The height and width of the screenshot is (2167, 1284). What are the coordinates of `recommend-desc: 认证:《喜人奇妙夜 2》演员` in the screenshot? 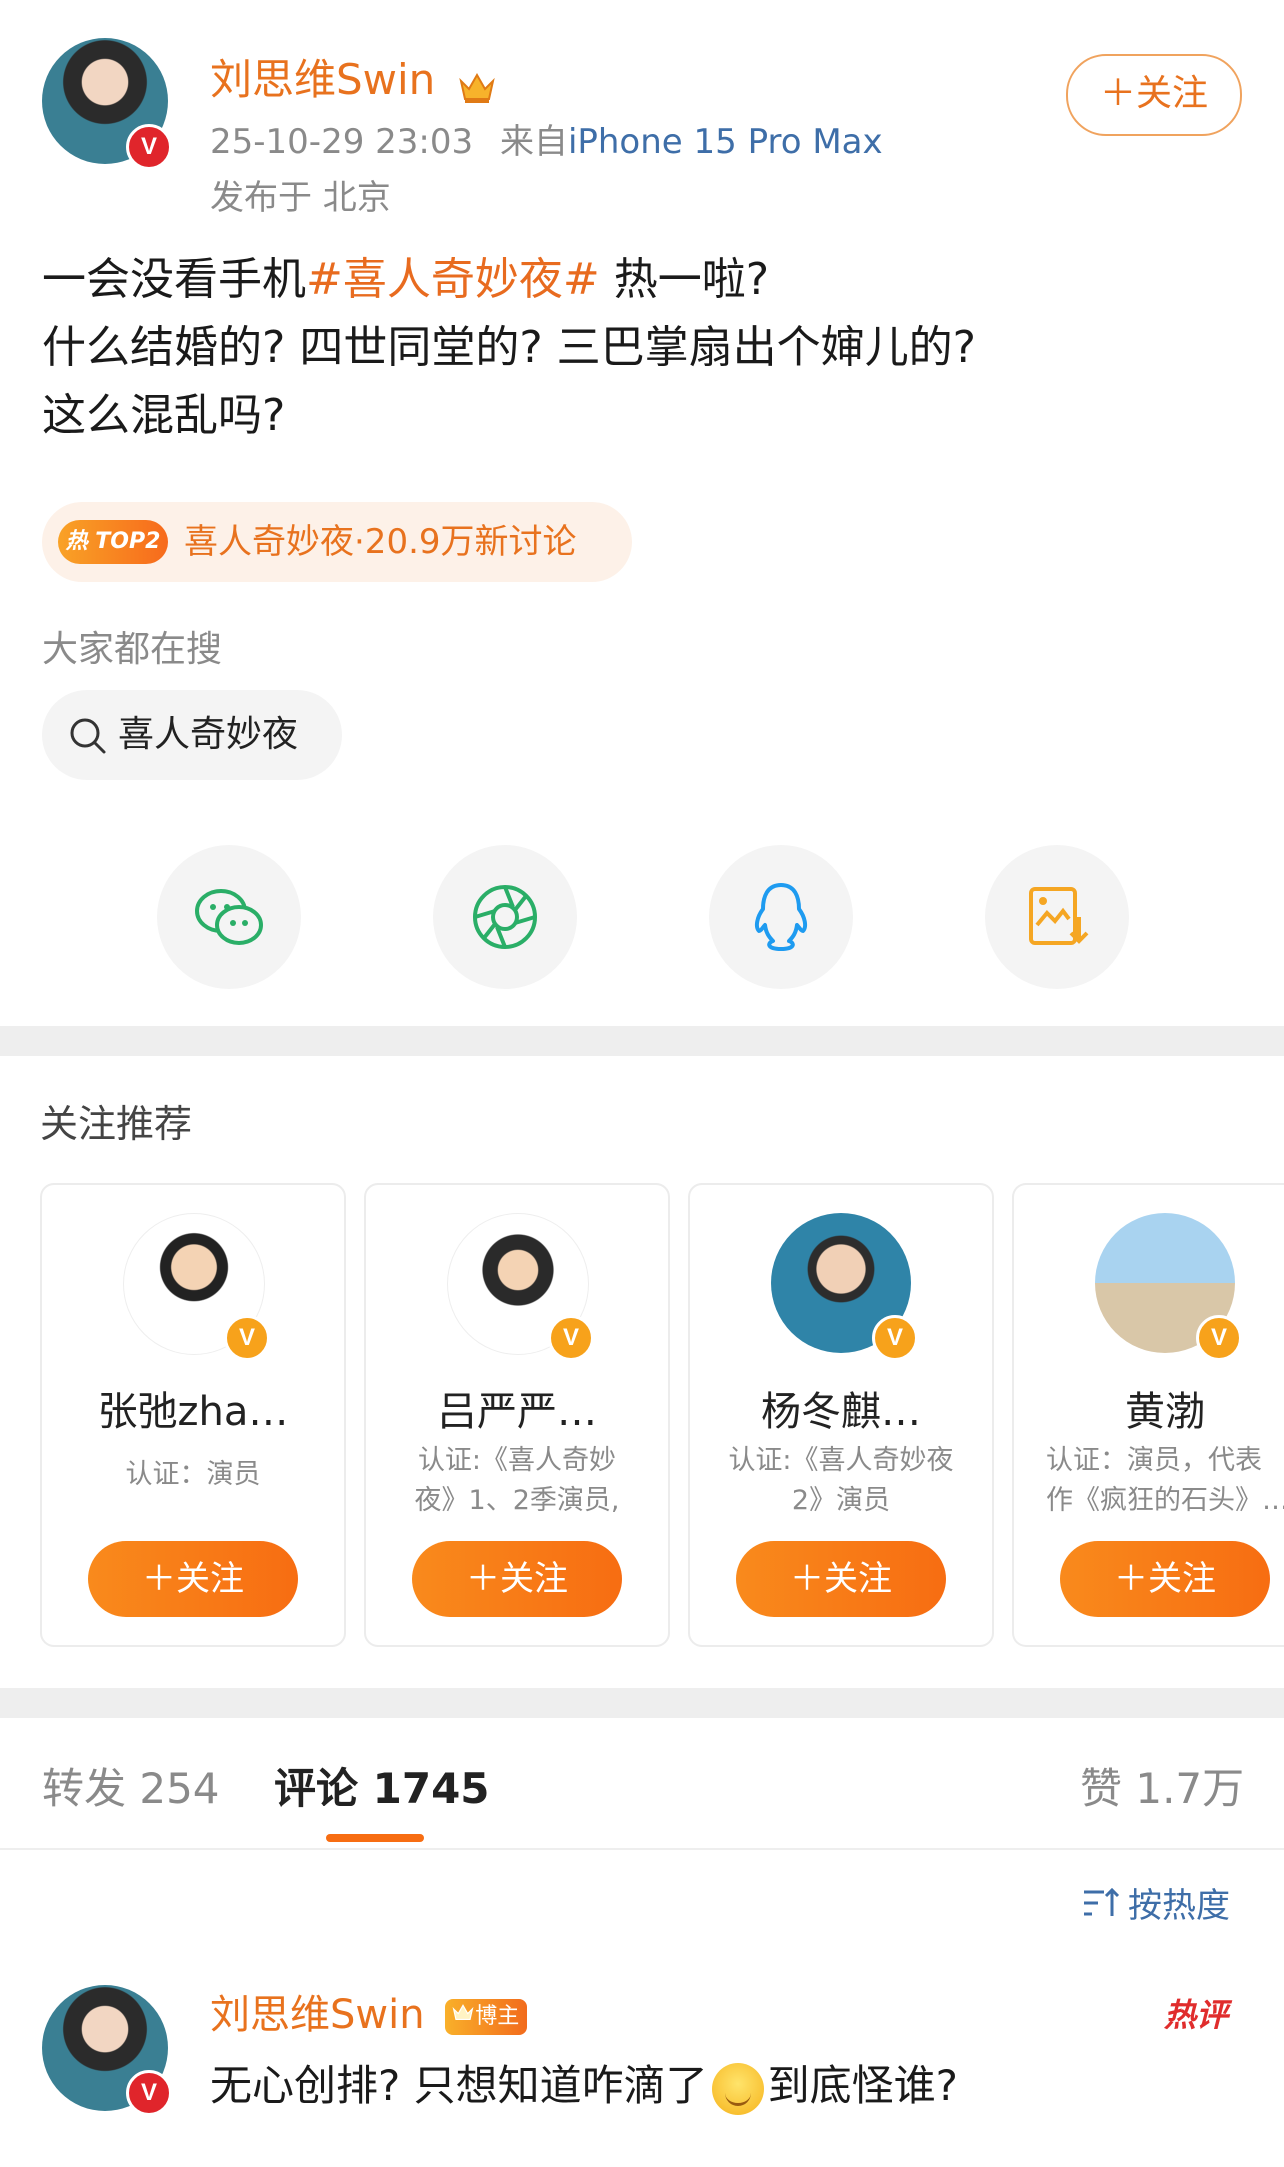 It's located at (841, 1480).